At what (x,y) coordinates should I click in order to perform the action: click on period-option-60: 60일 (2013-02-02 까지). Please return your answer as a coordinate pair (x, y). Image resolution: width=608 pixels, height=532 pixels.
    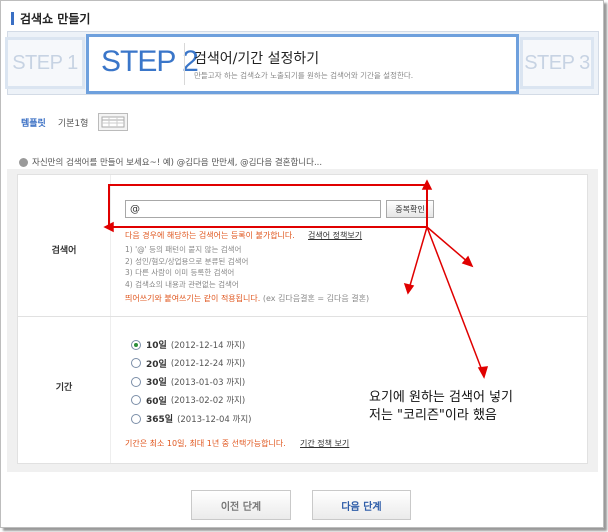
    Looking at the image, I should click on (191, 400).